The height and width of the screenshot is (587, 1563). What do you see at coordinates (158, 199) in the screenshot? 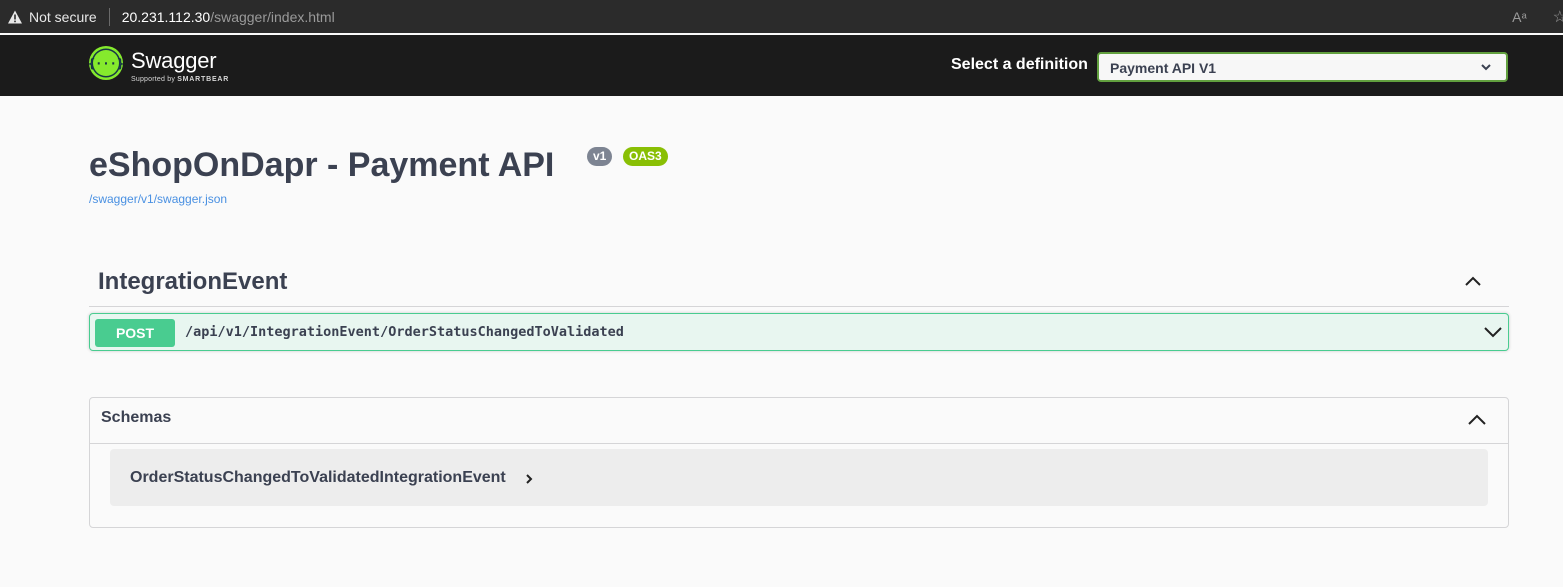
I see `spec-json-link: /swagger/v1/swagger.json` at bounding box center [158, 199].